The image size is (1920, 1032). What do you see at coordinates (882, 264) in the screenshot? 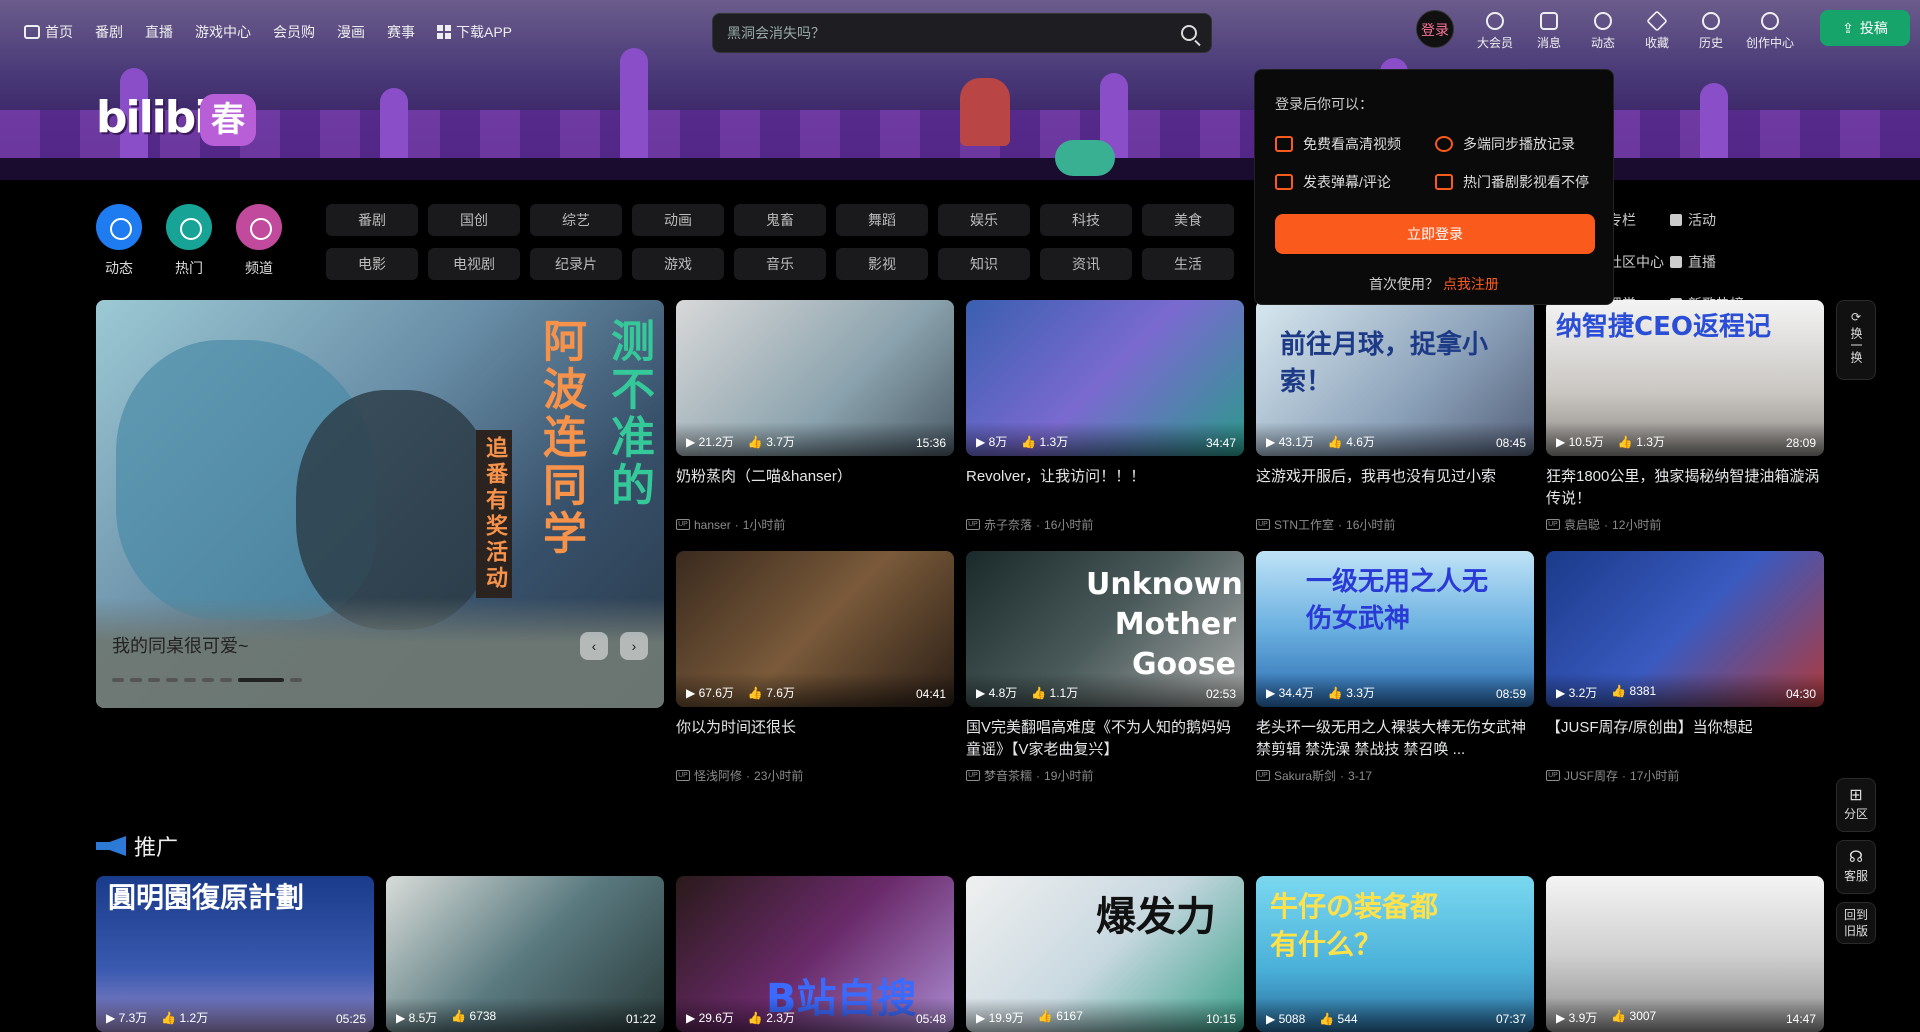
I see `category-item: 影视` at bounding box center [882, 264].